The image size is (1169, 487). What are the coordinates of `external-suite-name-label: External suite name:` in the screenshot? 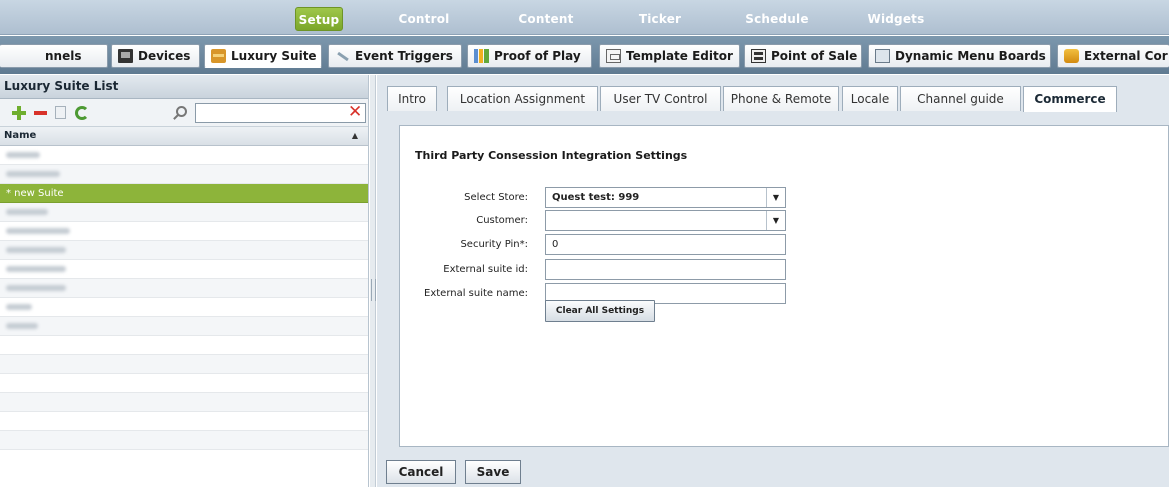 It's located at (476, 293).